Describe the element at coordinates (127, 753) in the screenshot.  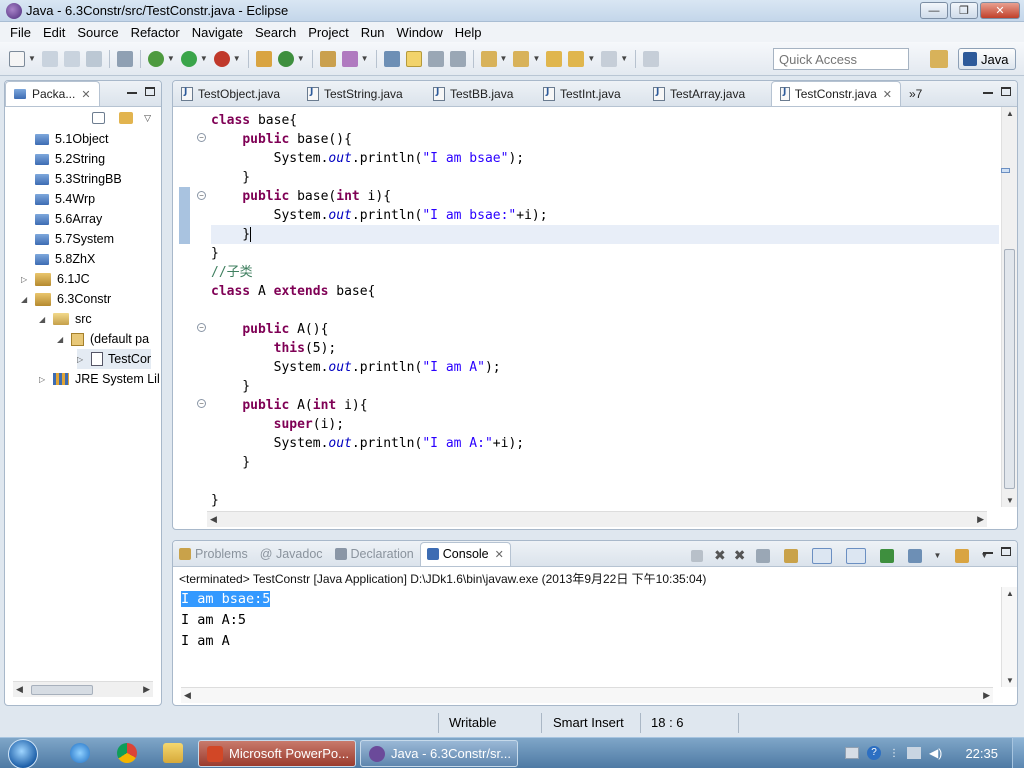
I see `chrome-icon` at that location.